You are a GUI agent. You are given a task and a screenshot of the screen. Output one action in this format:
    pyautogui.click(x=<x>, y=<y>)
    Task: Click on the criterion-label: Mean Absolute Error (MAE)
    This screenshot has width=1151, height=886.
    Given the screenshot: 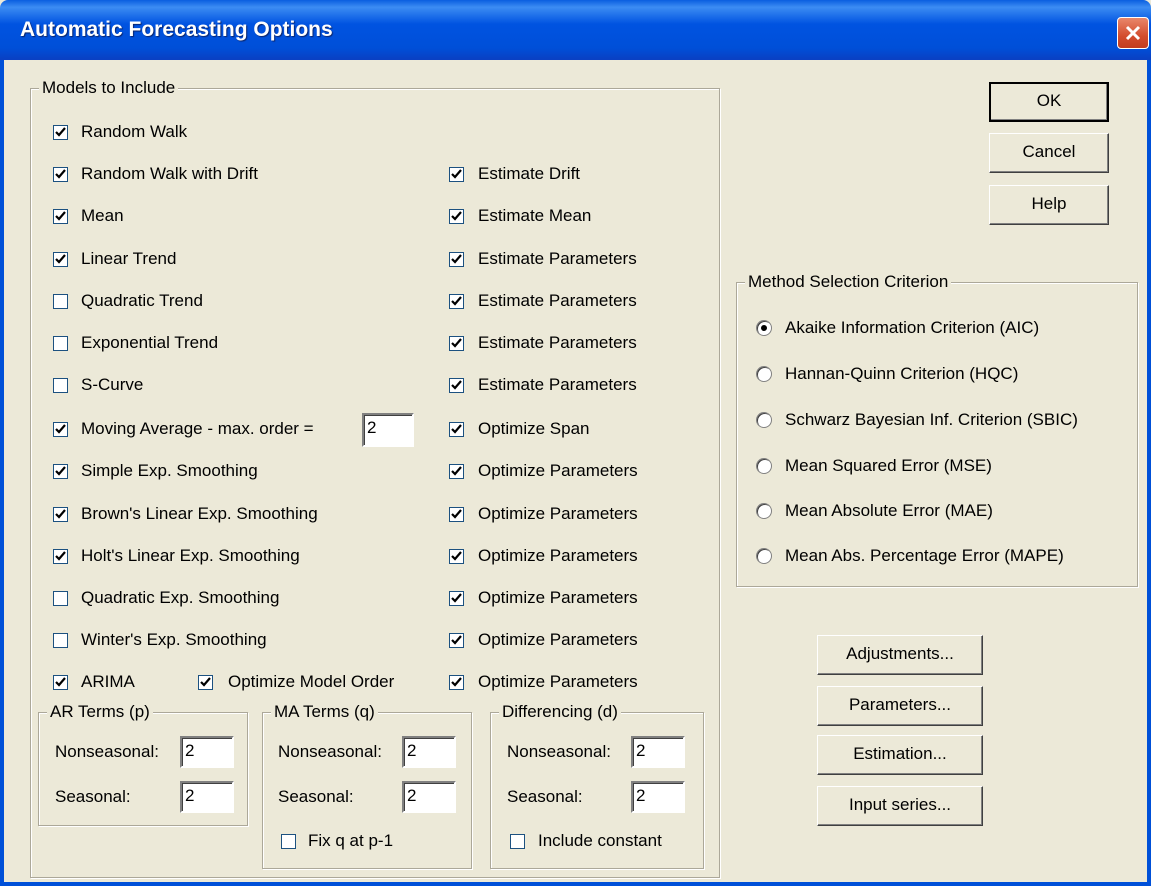 What is the action you would take?
    pyautogui.click(x=889, y=510)
    